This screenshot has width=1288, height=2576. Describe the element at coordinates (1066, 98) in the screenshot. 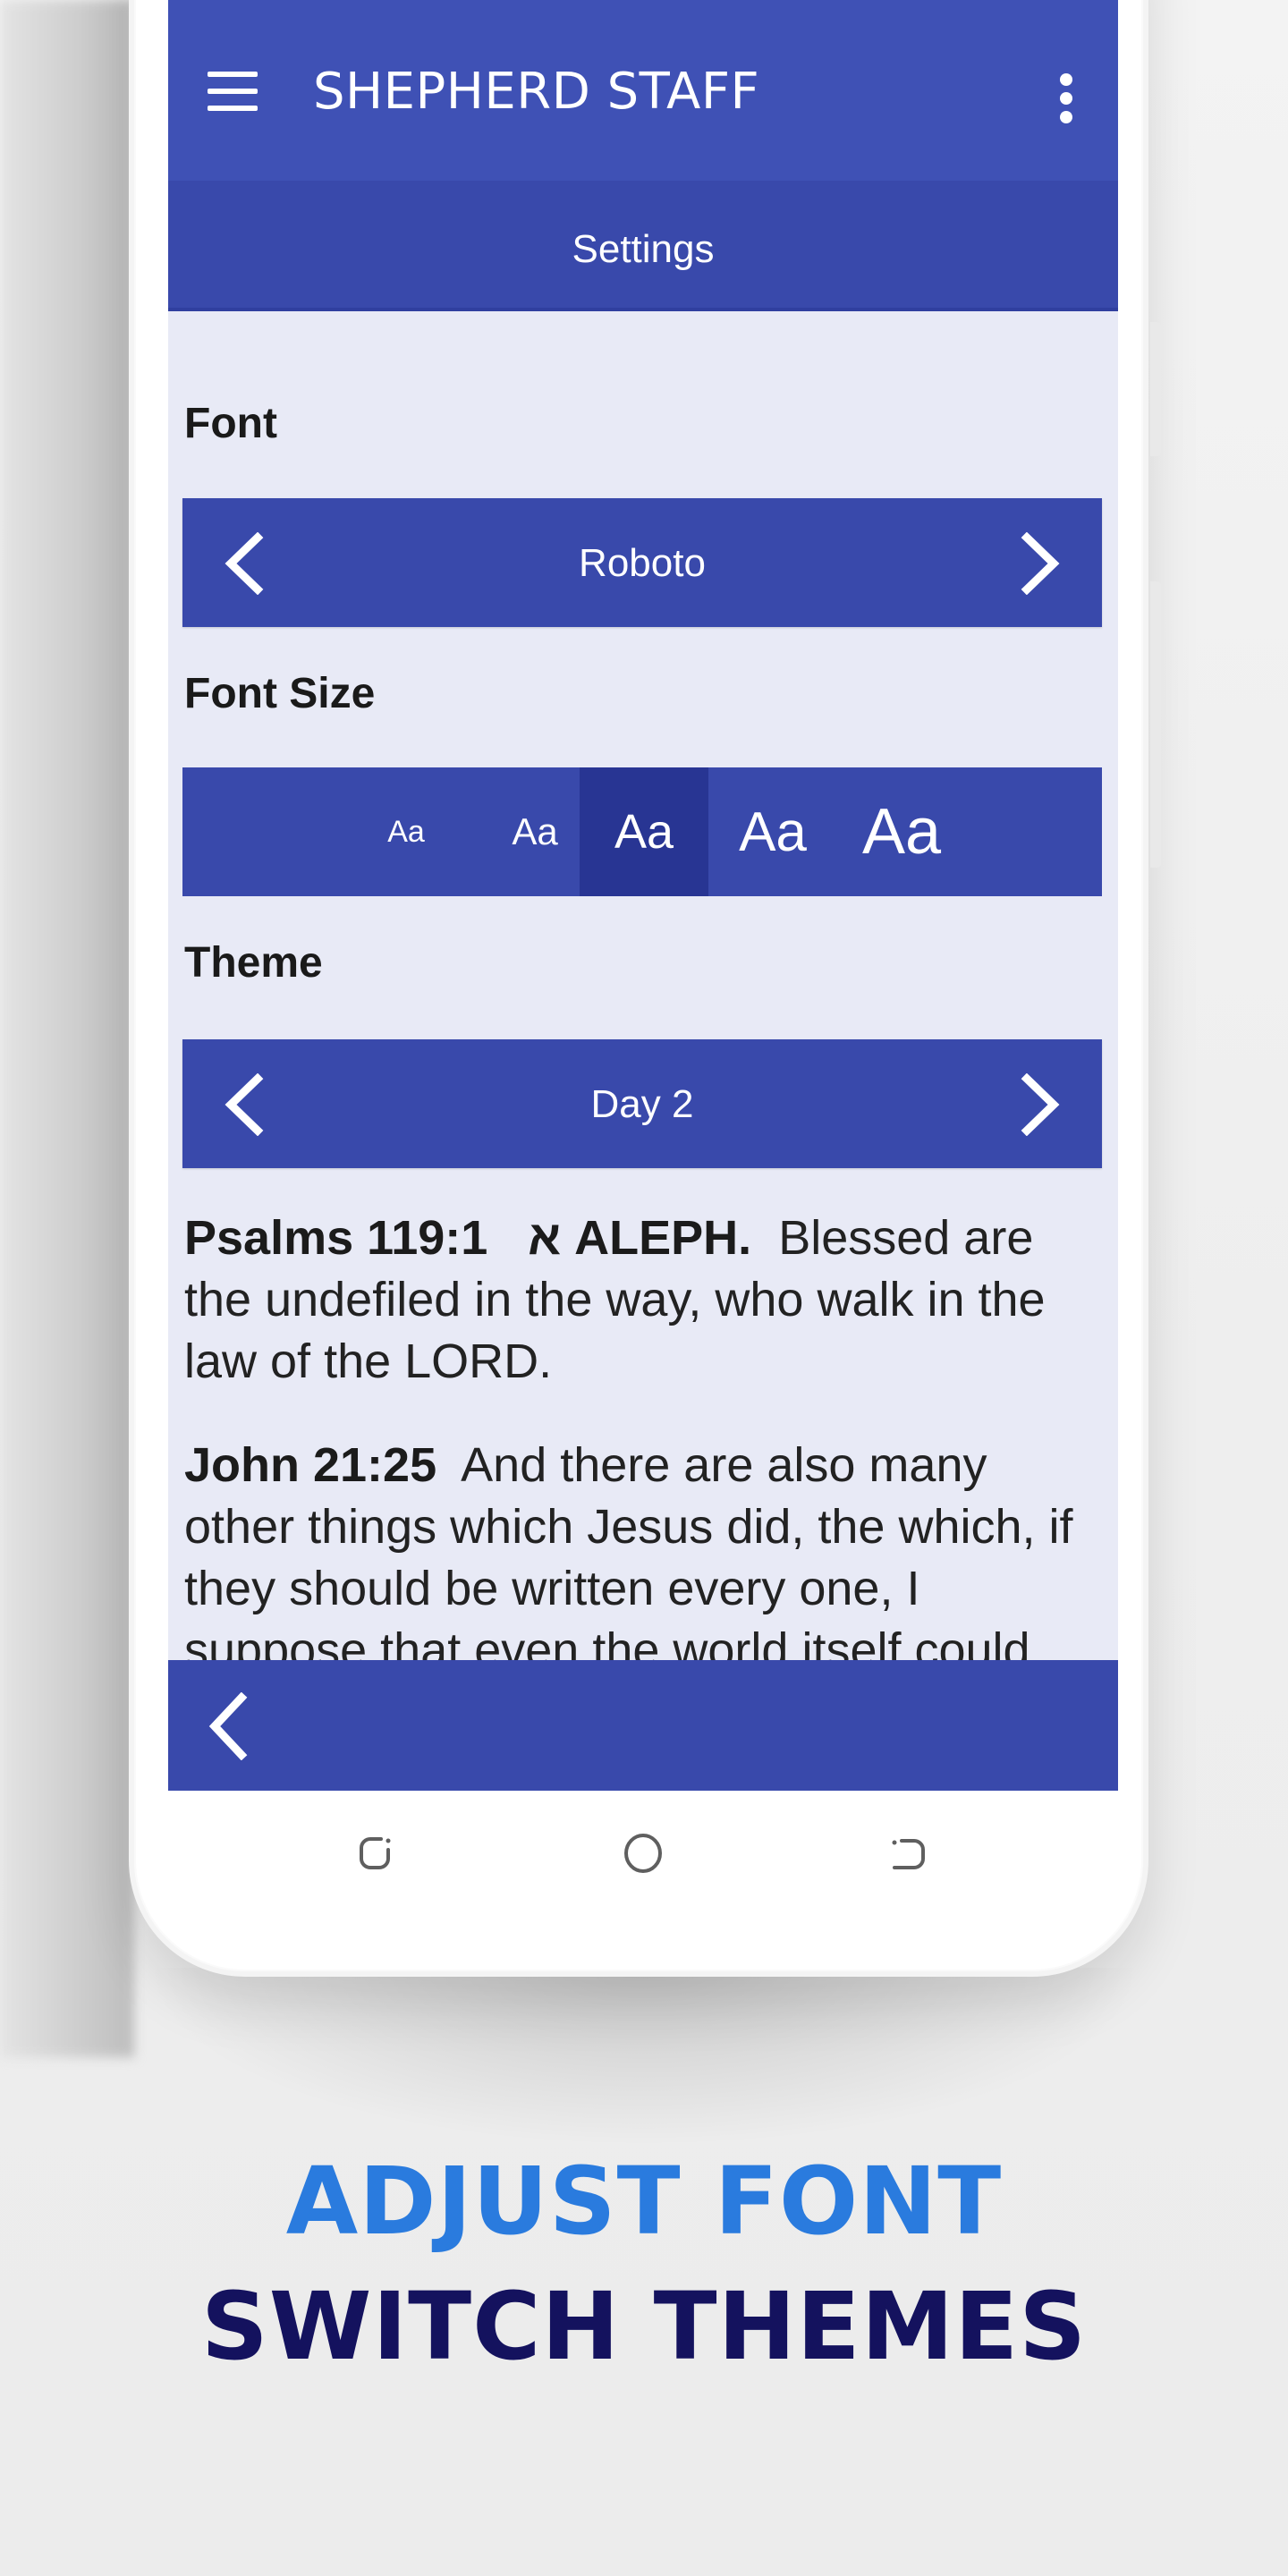

I see `more-vert-icon` at that location.